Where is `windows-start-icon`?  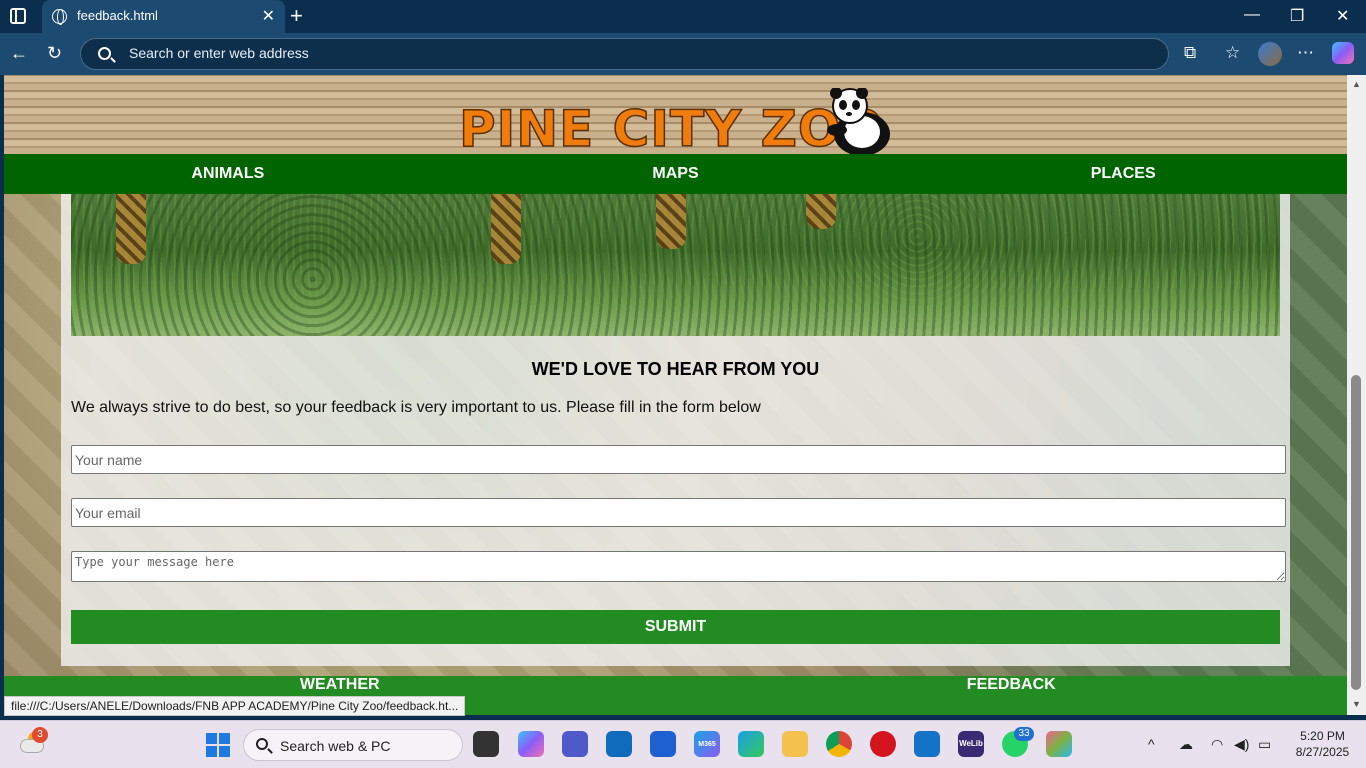 windows-start-icon is located at coordinates (218, 745).